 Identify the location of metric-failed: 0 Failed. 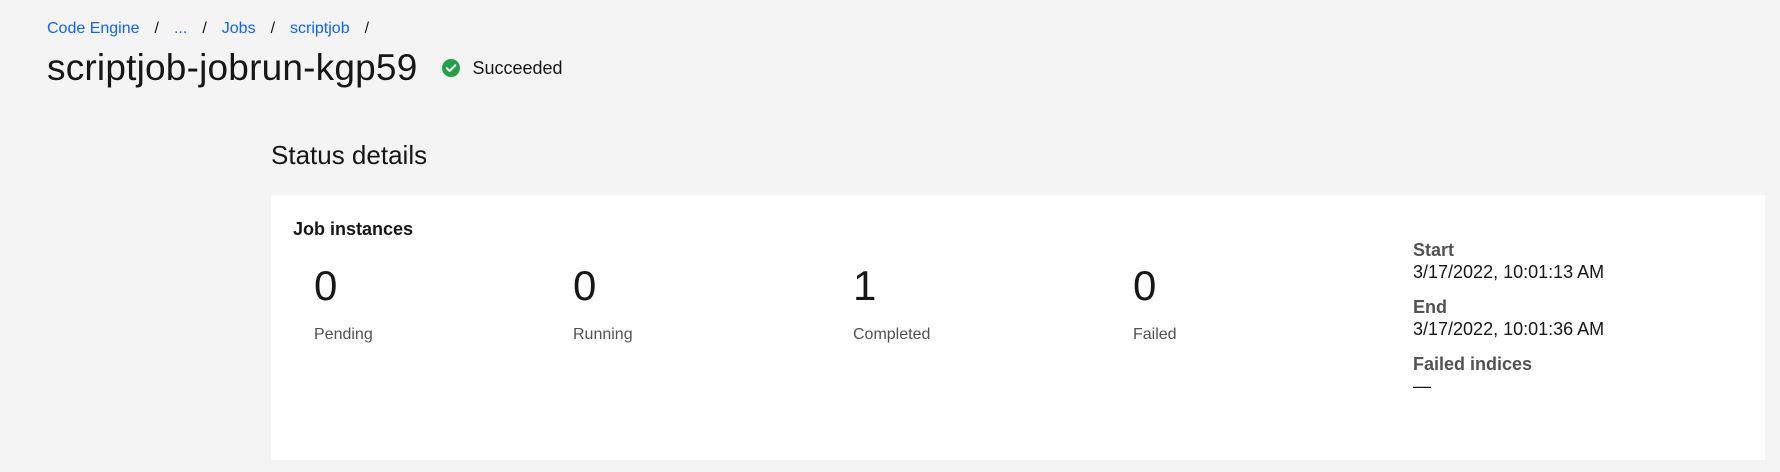
(1155, 304).